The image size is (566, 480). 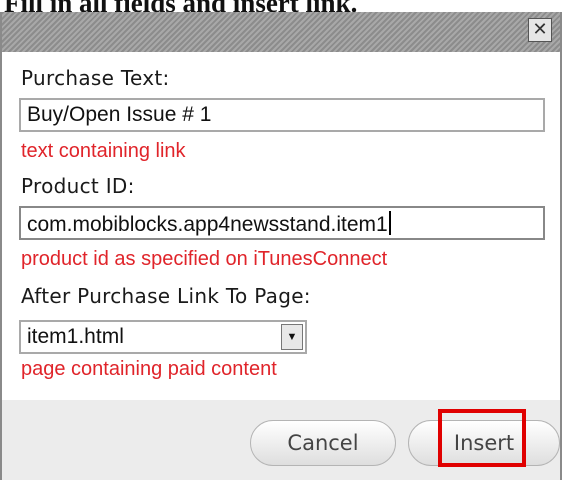 What do you see at coordinates (163, 337) in the screenshot?
I see `after-purchase-page-select: item1.html ▼` at bounding box center [163, 337].